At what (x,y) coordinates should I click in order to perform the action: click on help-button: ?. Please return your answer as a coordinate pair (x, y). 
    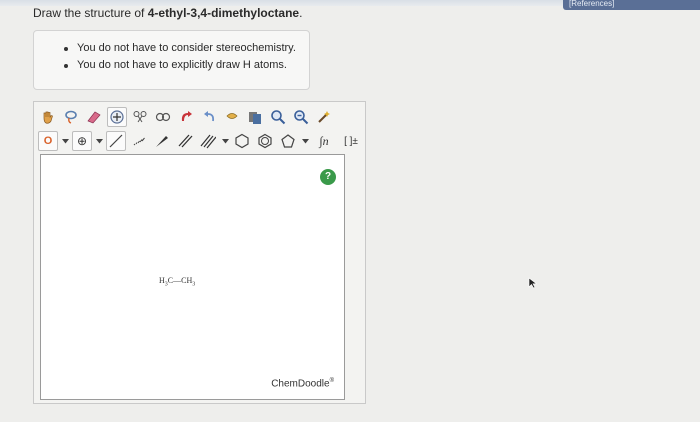
    Looking at the image, I should click on (328, 177).